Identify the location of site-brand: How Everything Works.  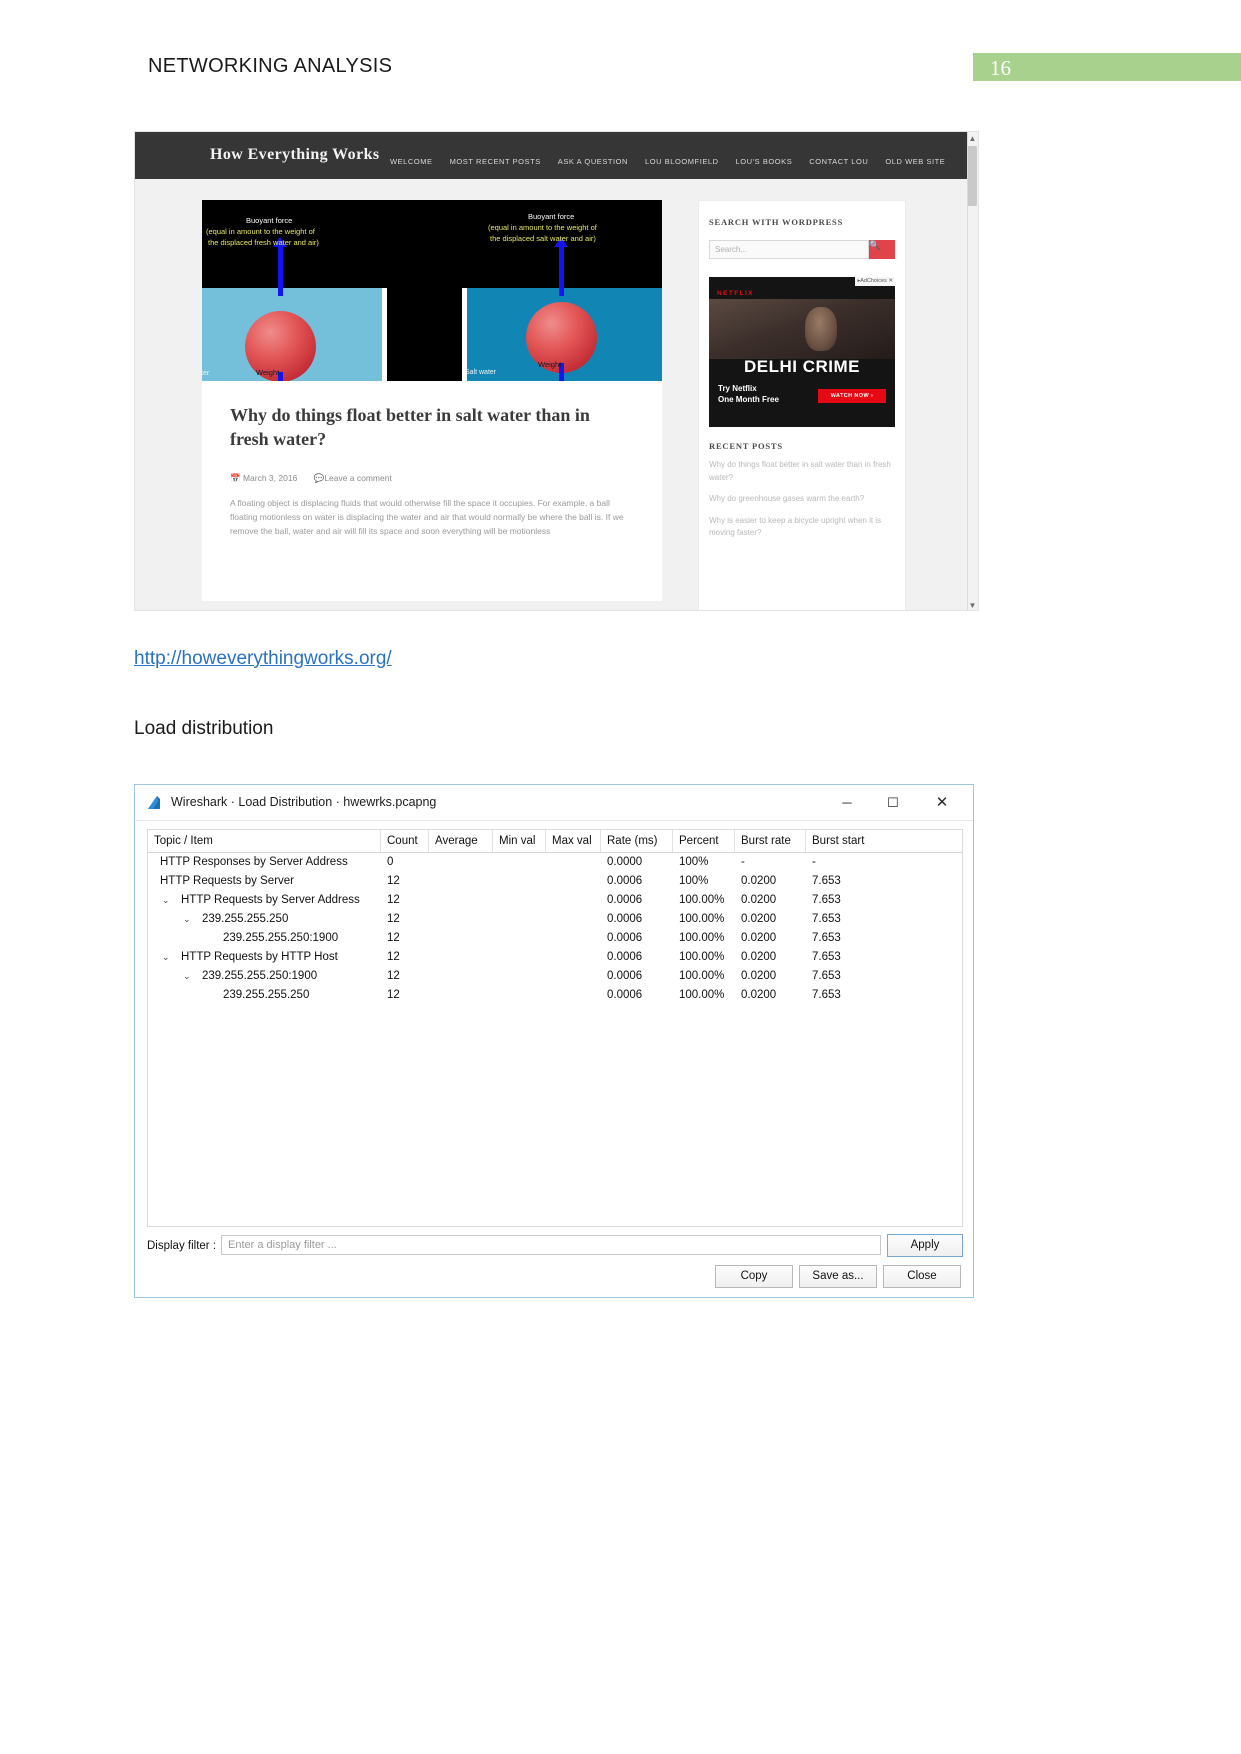
(295, 154).